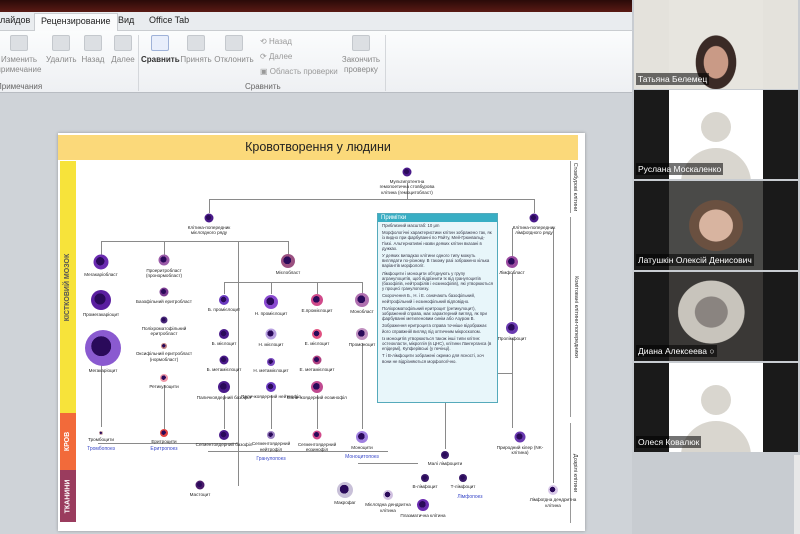  Describe the element at coordinates (21, 64) in the screenshot. I see `edit-note-label: Изменить примечание` at that location.